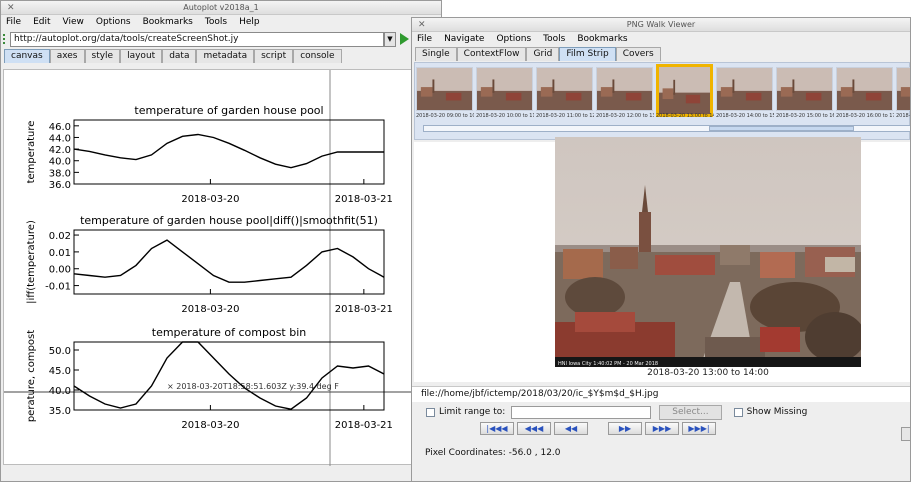 The height and width of the screenshot is (482, 911). I want to click on limit-range-label: Limit range to:, so click(472, 412).